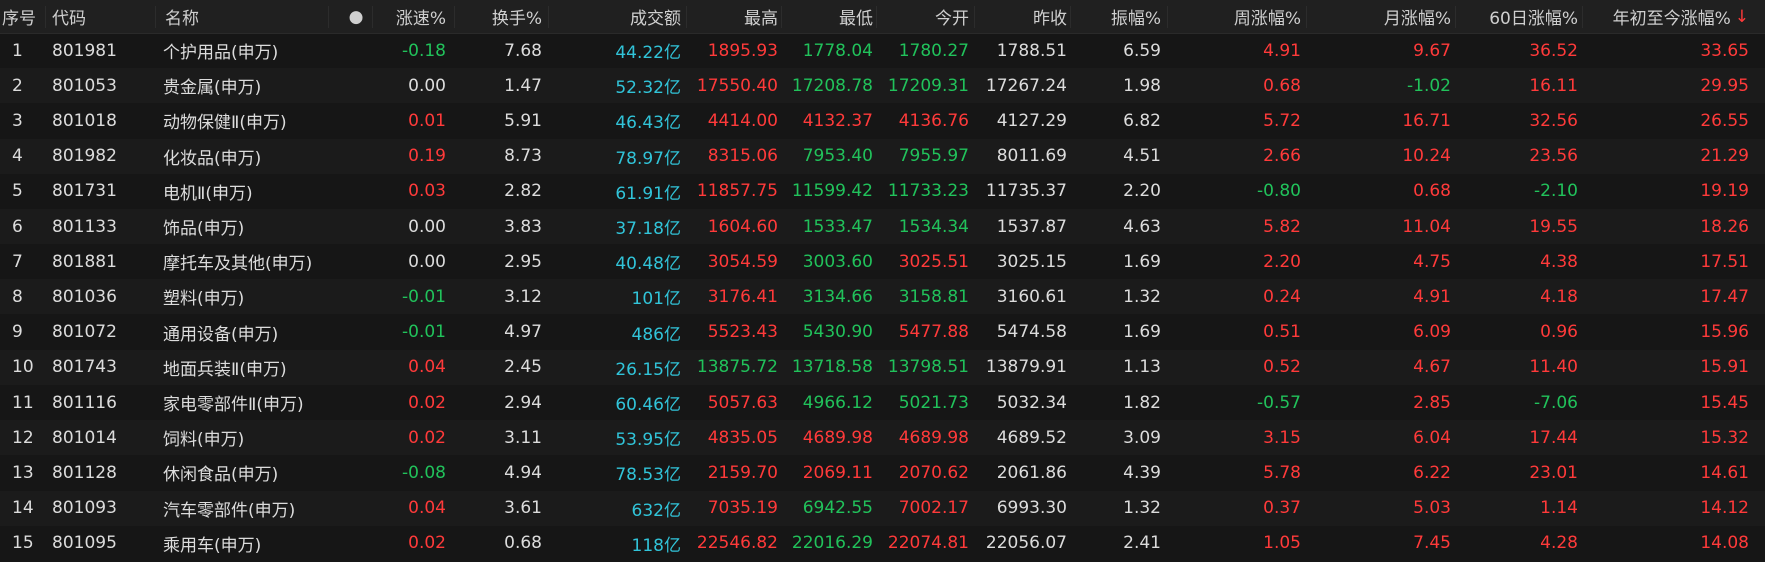 The image size is (1765, 562). What do you see at coordinates (933, 332) in the screenshot?
I see `cell-open: 5477.88` at bounding box center [933, 332].